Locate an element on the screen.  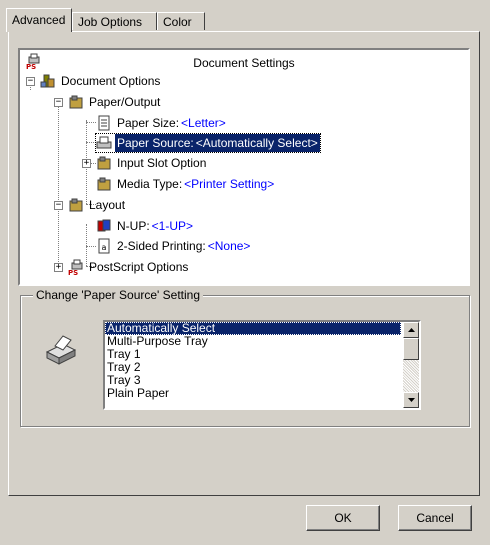
collapse-paper-output: − is located at coordinates (58, 102).